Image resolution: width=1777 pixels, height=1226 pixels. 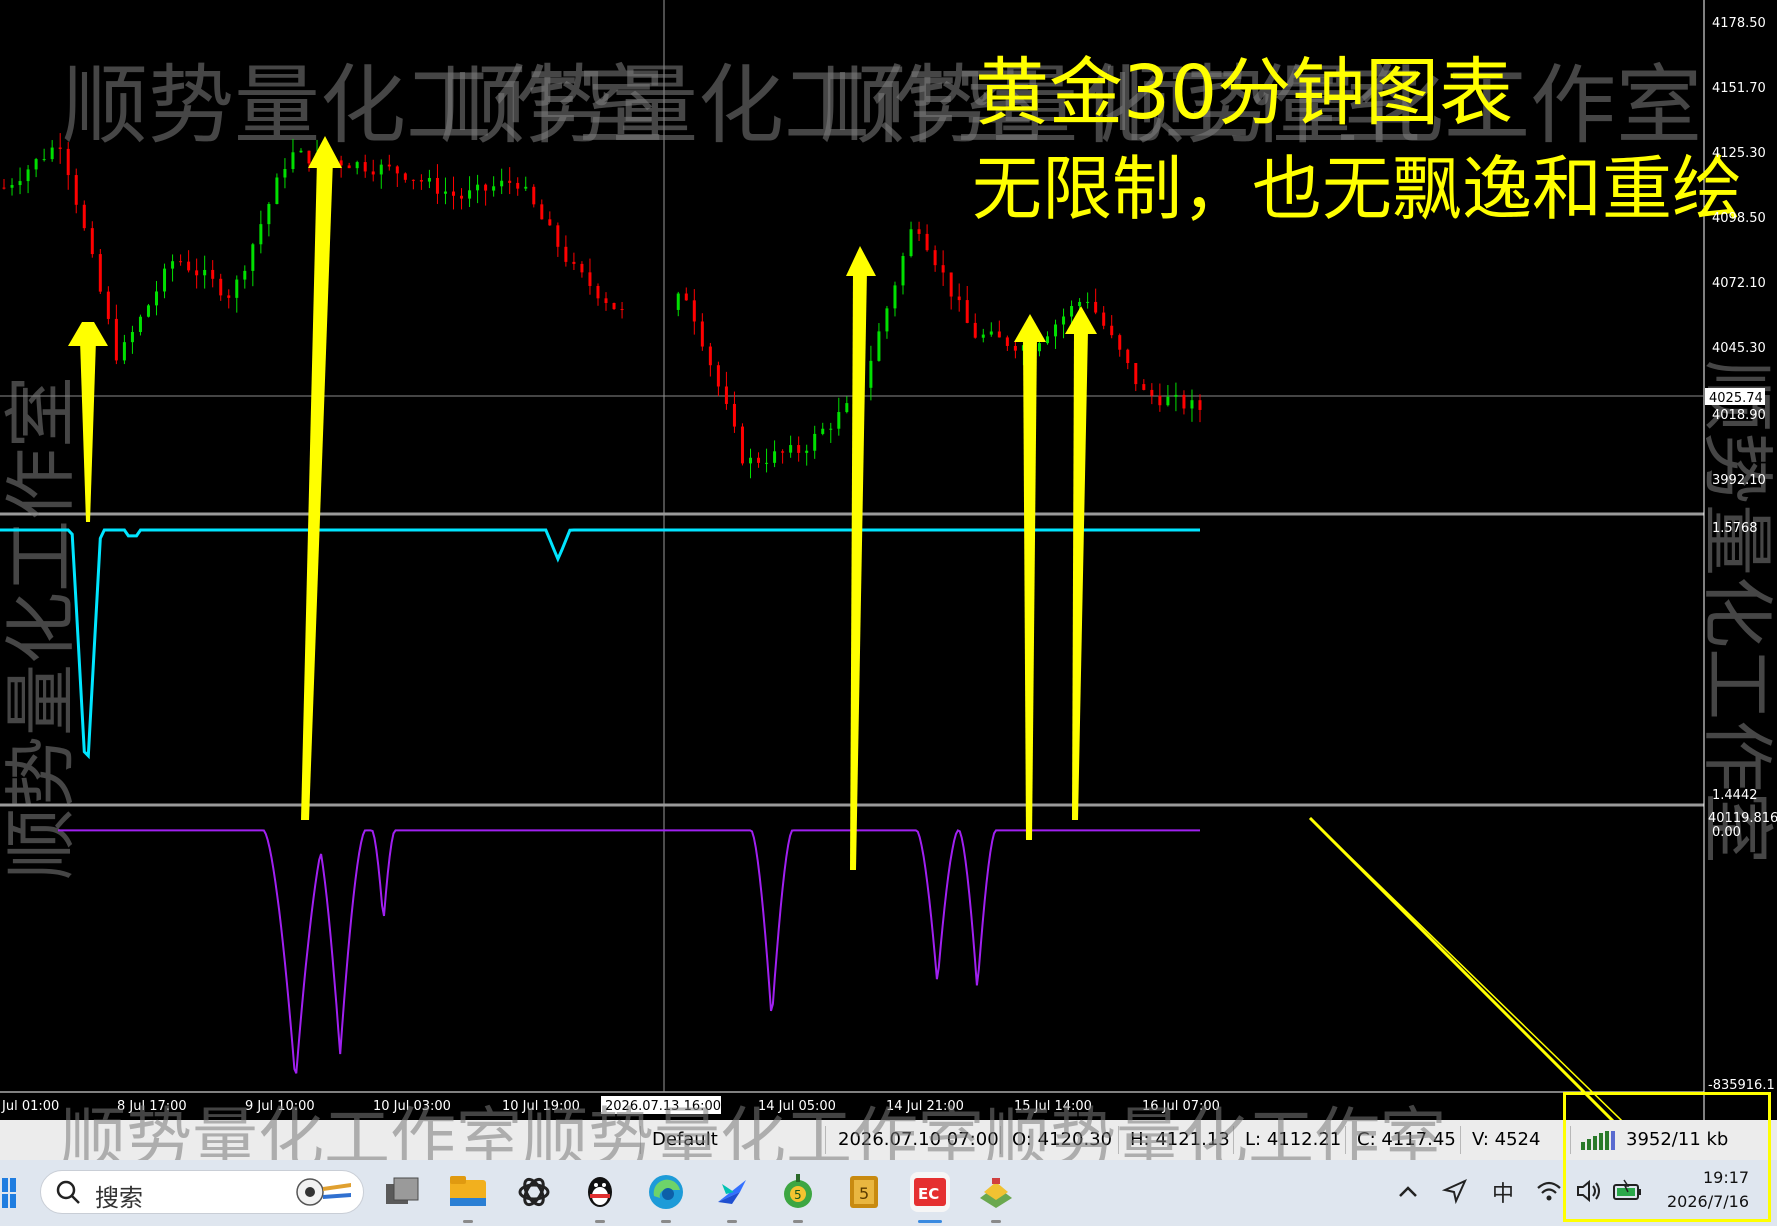 What do you see at coordinates (1726, 832) in the screenshot?
I see `indicator2-tick-label: 0.00` at bounding box center [1726, 832].